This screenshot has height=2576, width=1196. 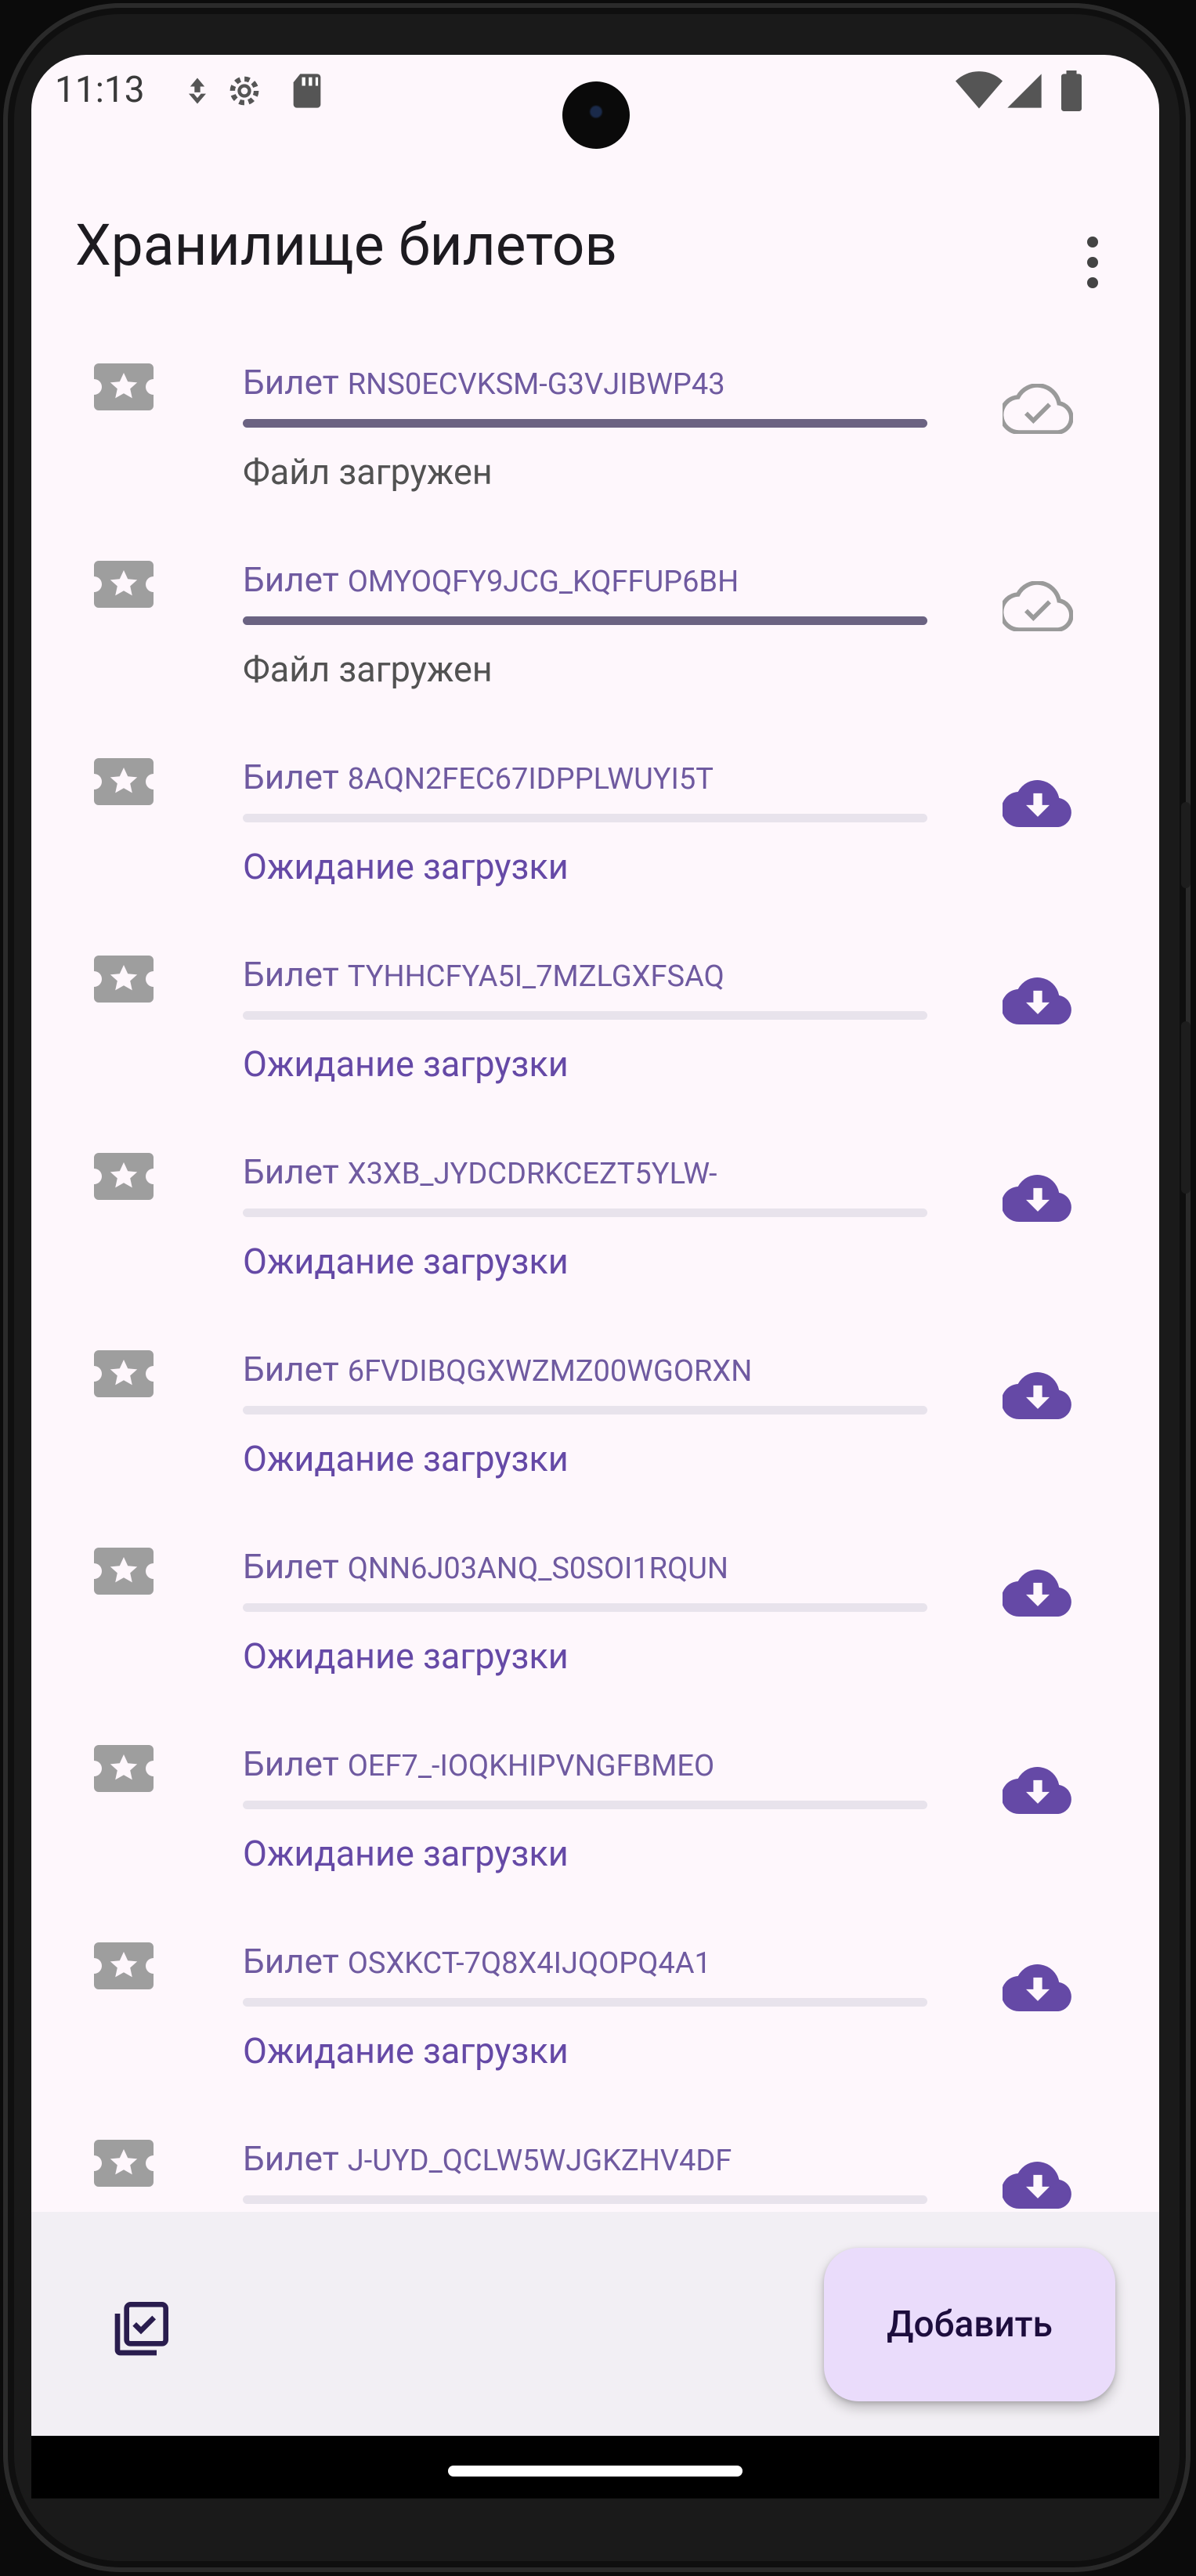 I want to click on ticket-code: OEF7_-IOQKHIPVNGFBMEO, so click(x=531, y=1766).